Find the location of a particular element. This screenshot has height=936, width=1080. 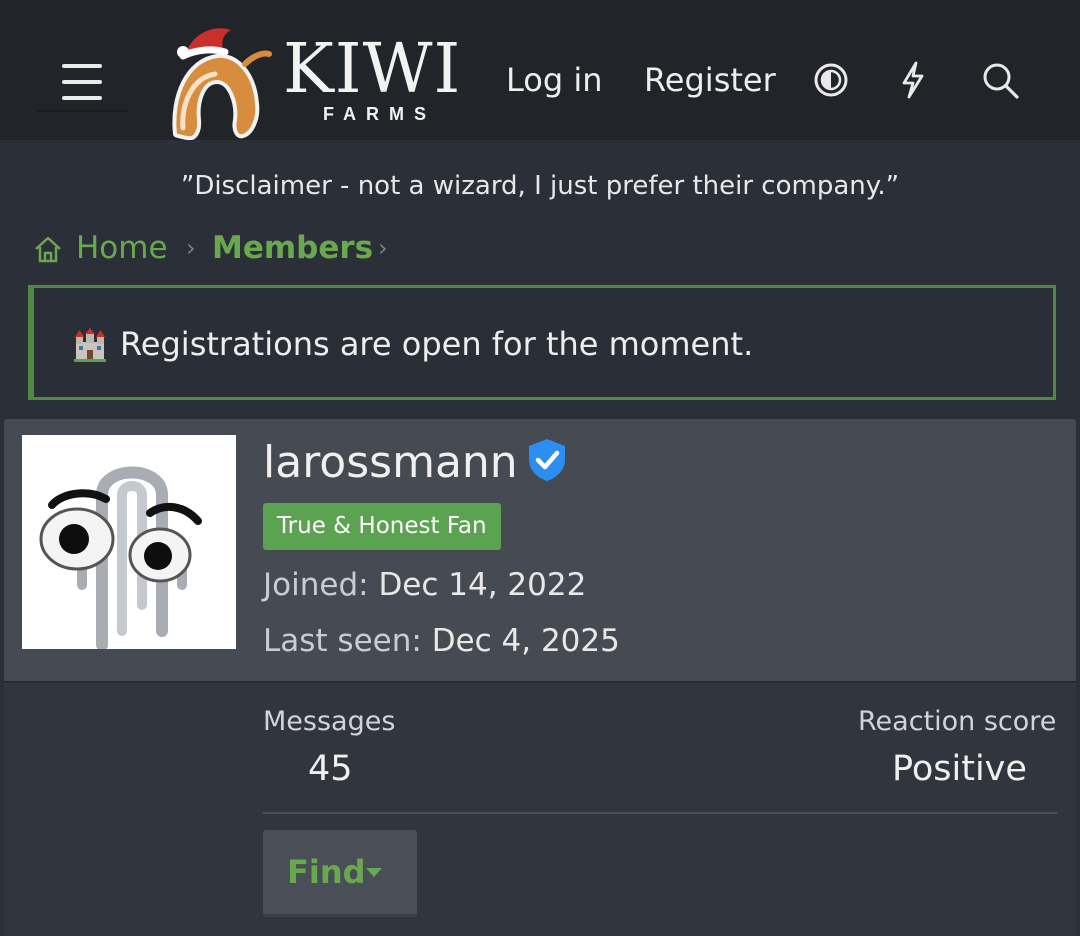

messages-count: 45 is located at coordinates (330, 769).